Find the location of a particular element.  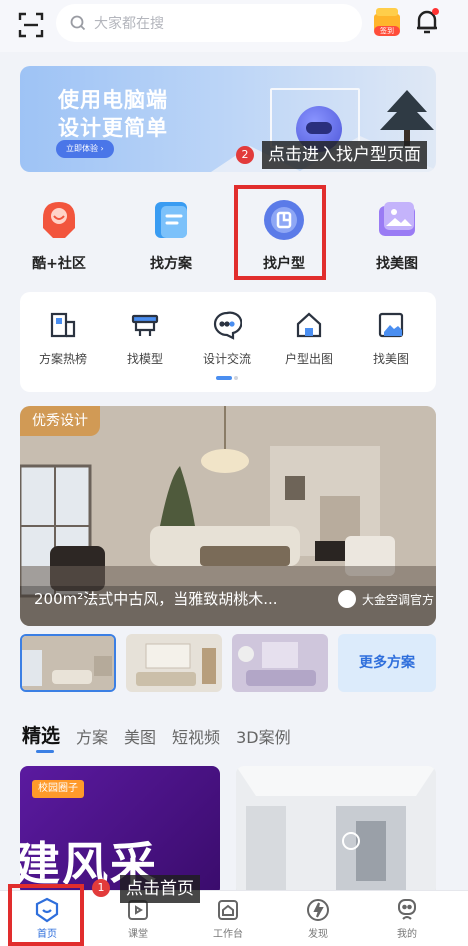

banner-line1: 使用电脑端 is located at coordinates (113, 100).